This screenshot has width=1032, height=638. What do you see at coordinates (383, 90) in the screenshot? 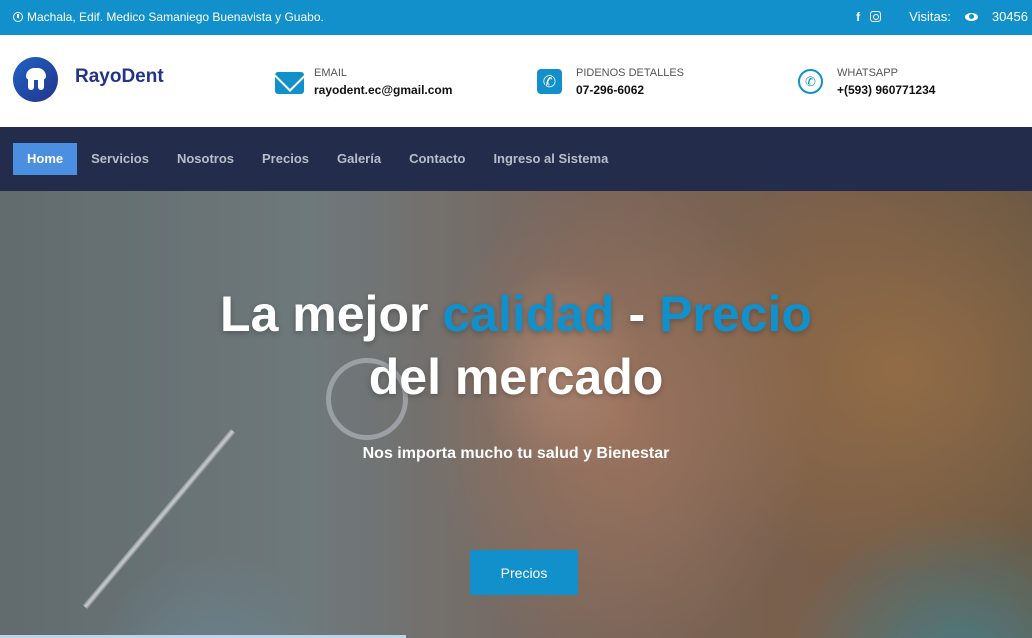
I see `email-value: rayodent.ec@gmail.com` at bounding box center [383, 90].